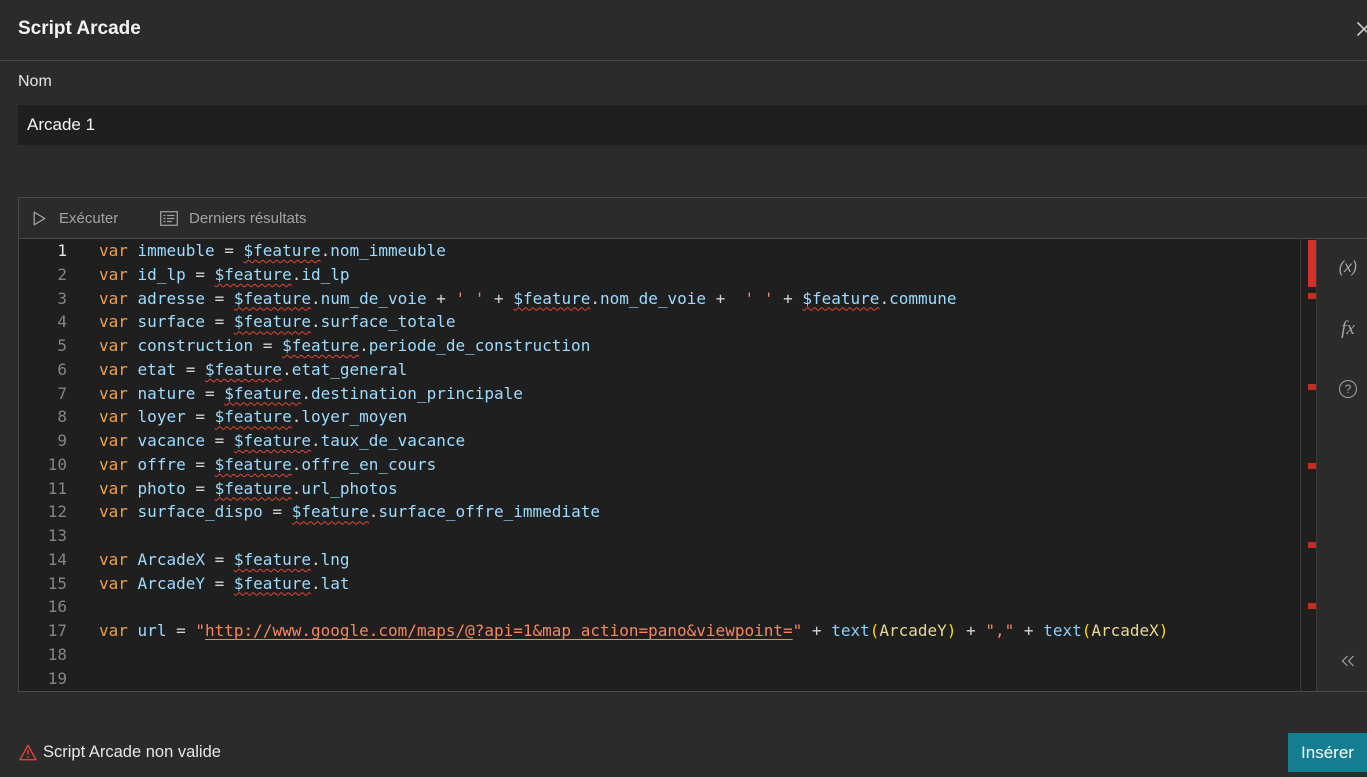 The image size is (1367, 777). Describe the element at coordinates (39, 218) in the screenshot. I see `play-icon` at that location.